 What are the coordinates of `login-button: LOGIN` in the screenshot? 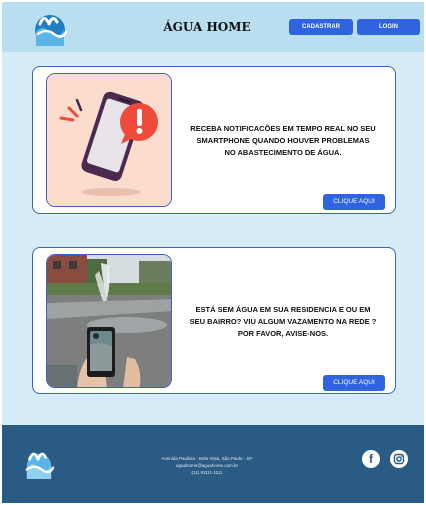 It's located at (388, 27).